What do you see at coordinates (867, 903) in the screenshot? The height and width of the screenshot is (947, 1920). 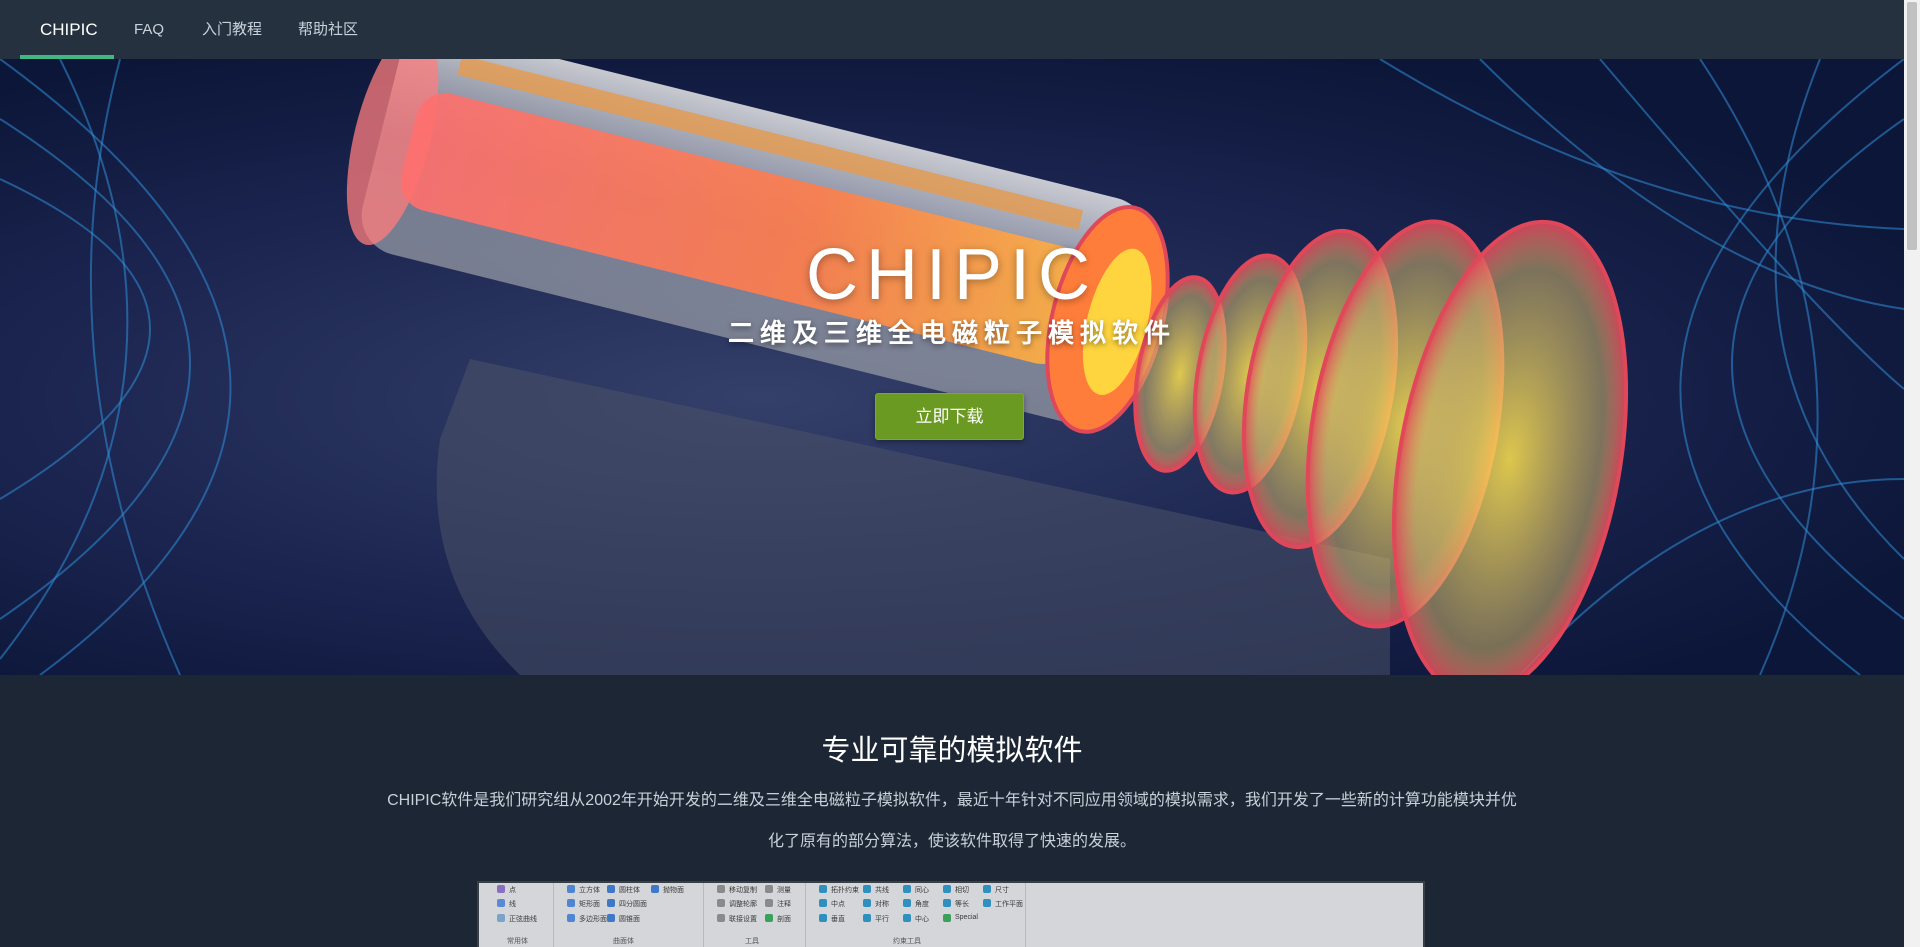 I see `symmetric-icon` at bounding box center [867, 903].